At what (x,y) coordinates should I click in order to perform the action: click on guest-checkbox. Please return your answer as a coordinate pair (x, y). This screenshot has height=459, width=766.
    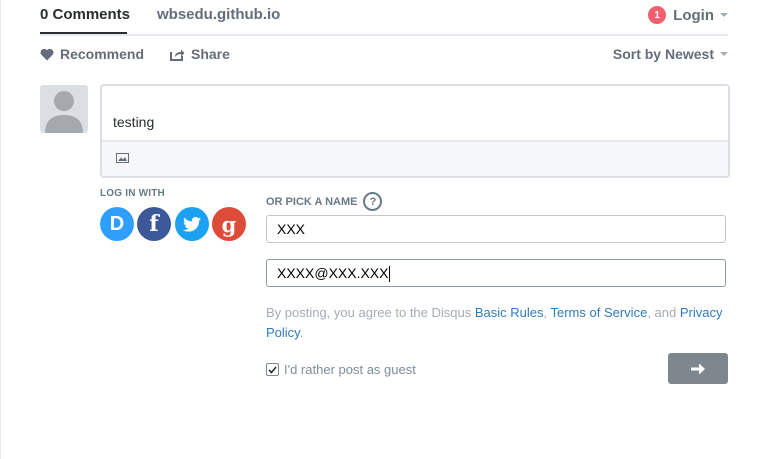
    Looking at the image, I should click on (272, 369).